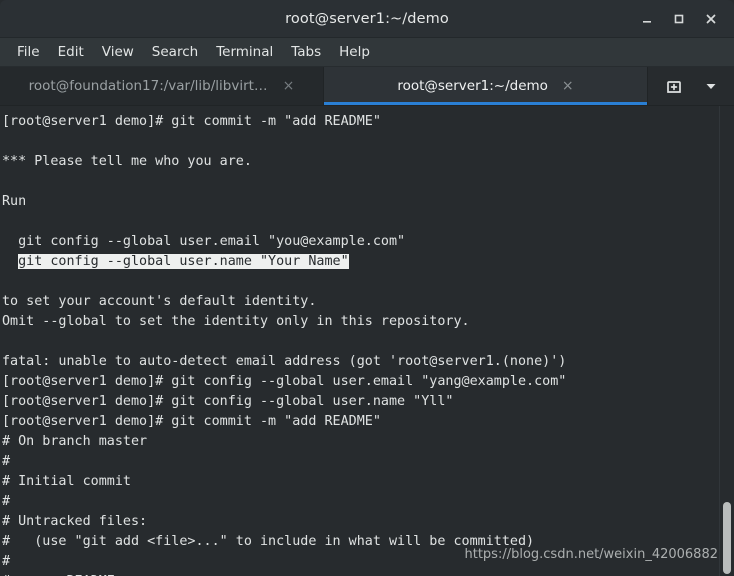  What do you see at coordinates (306, 52) in the screenshot?
I see `menu-item-tabs: Tabs` at bounding box center [306, 52].